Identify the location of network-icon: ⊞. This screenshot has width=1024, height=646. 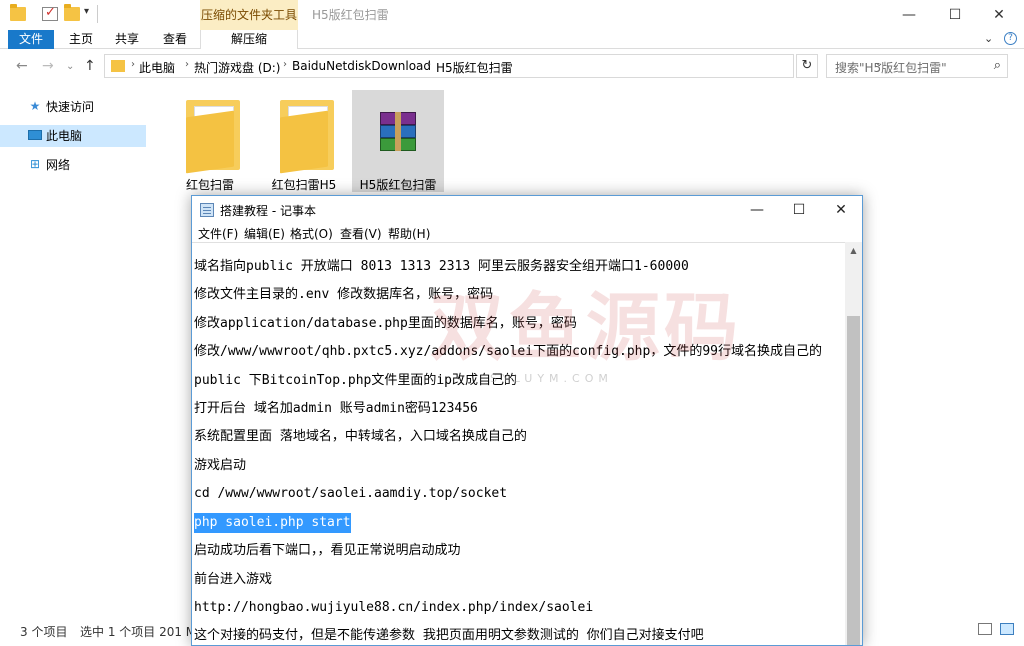
(35, 164).